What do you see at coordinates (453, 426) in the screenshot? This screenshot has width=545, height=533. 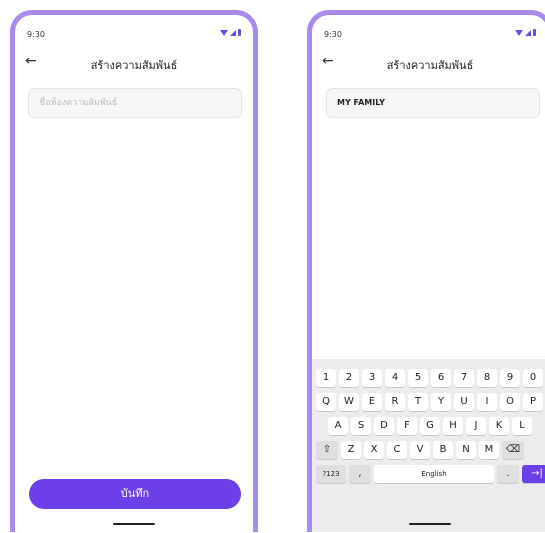 I see `key: H` at bounding box center [453, 426].